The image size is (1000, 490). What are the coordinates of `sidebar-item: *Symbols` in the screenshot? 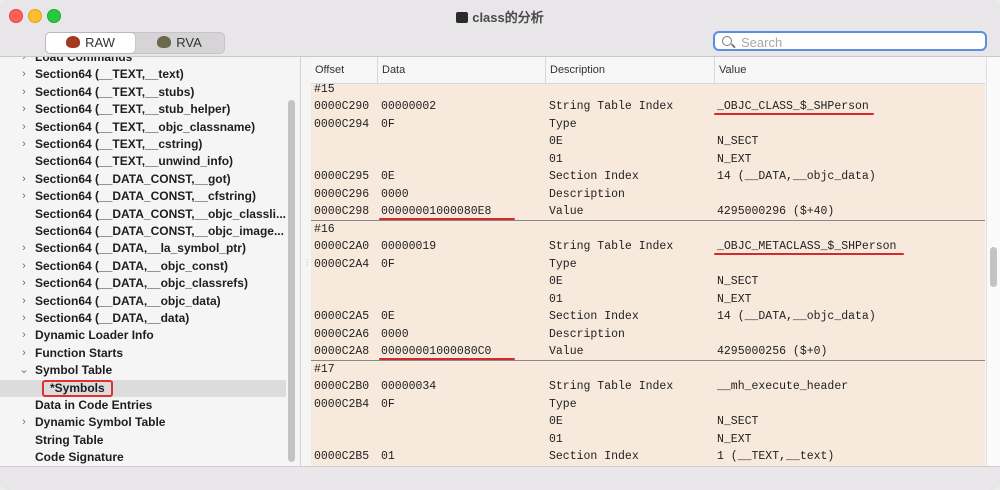 It's located at (143, 388).